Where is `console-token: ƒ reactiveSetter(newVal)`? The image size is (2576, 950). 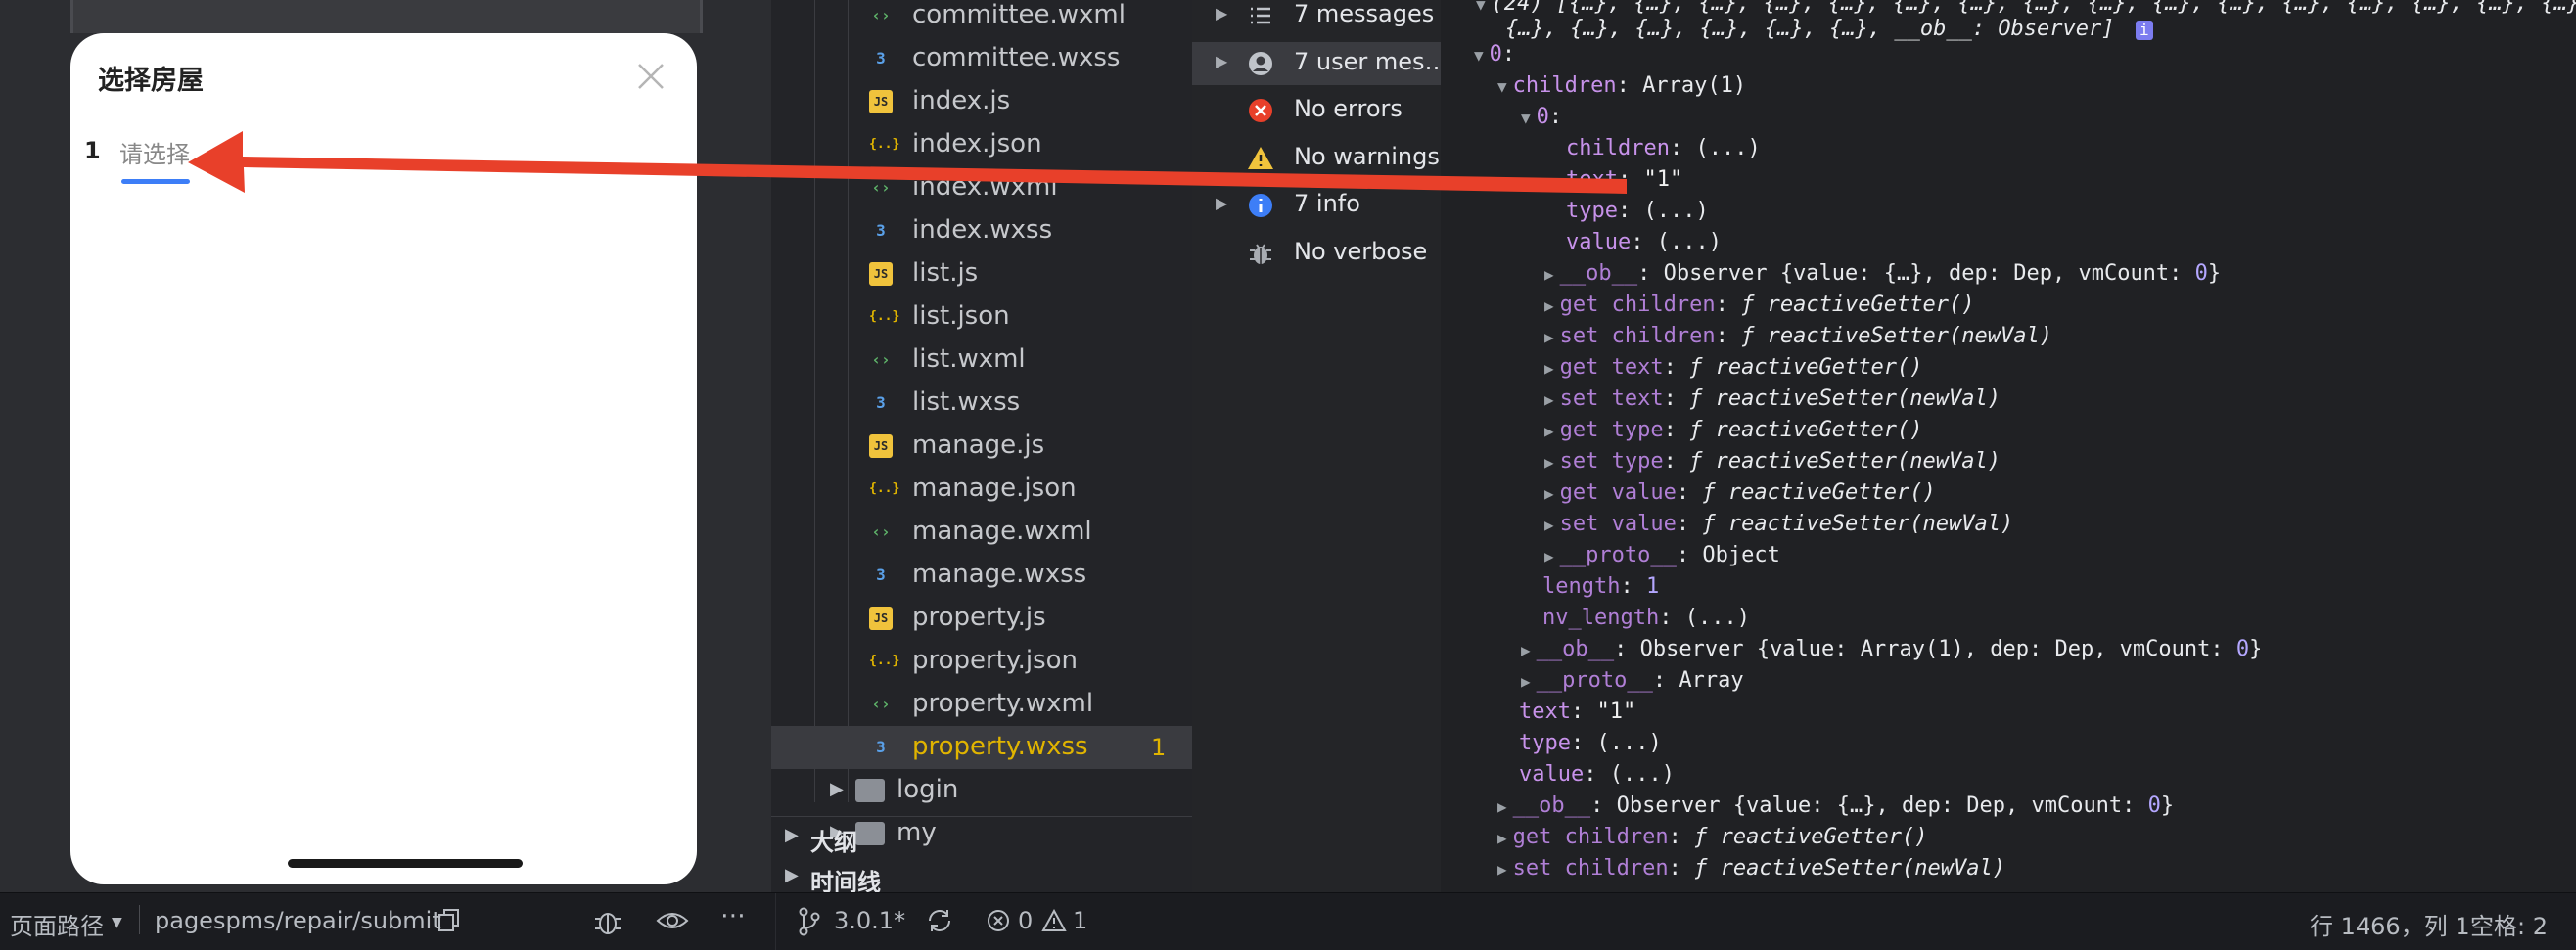 console-token: ƒ reactiveSetter(newVal) is located at coordinates (1845, 461).